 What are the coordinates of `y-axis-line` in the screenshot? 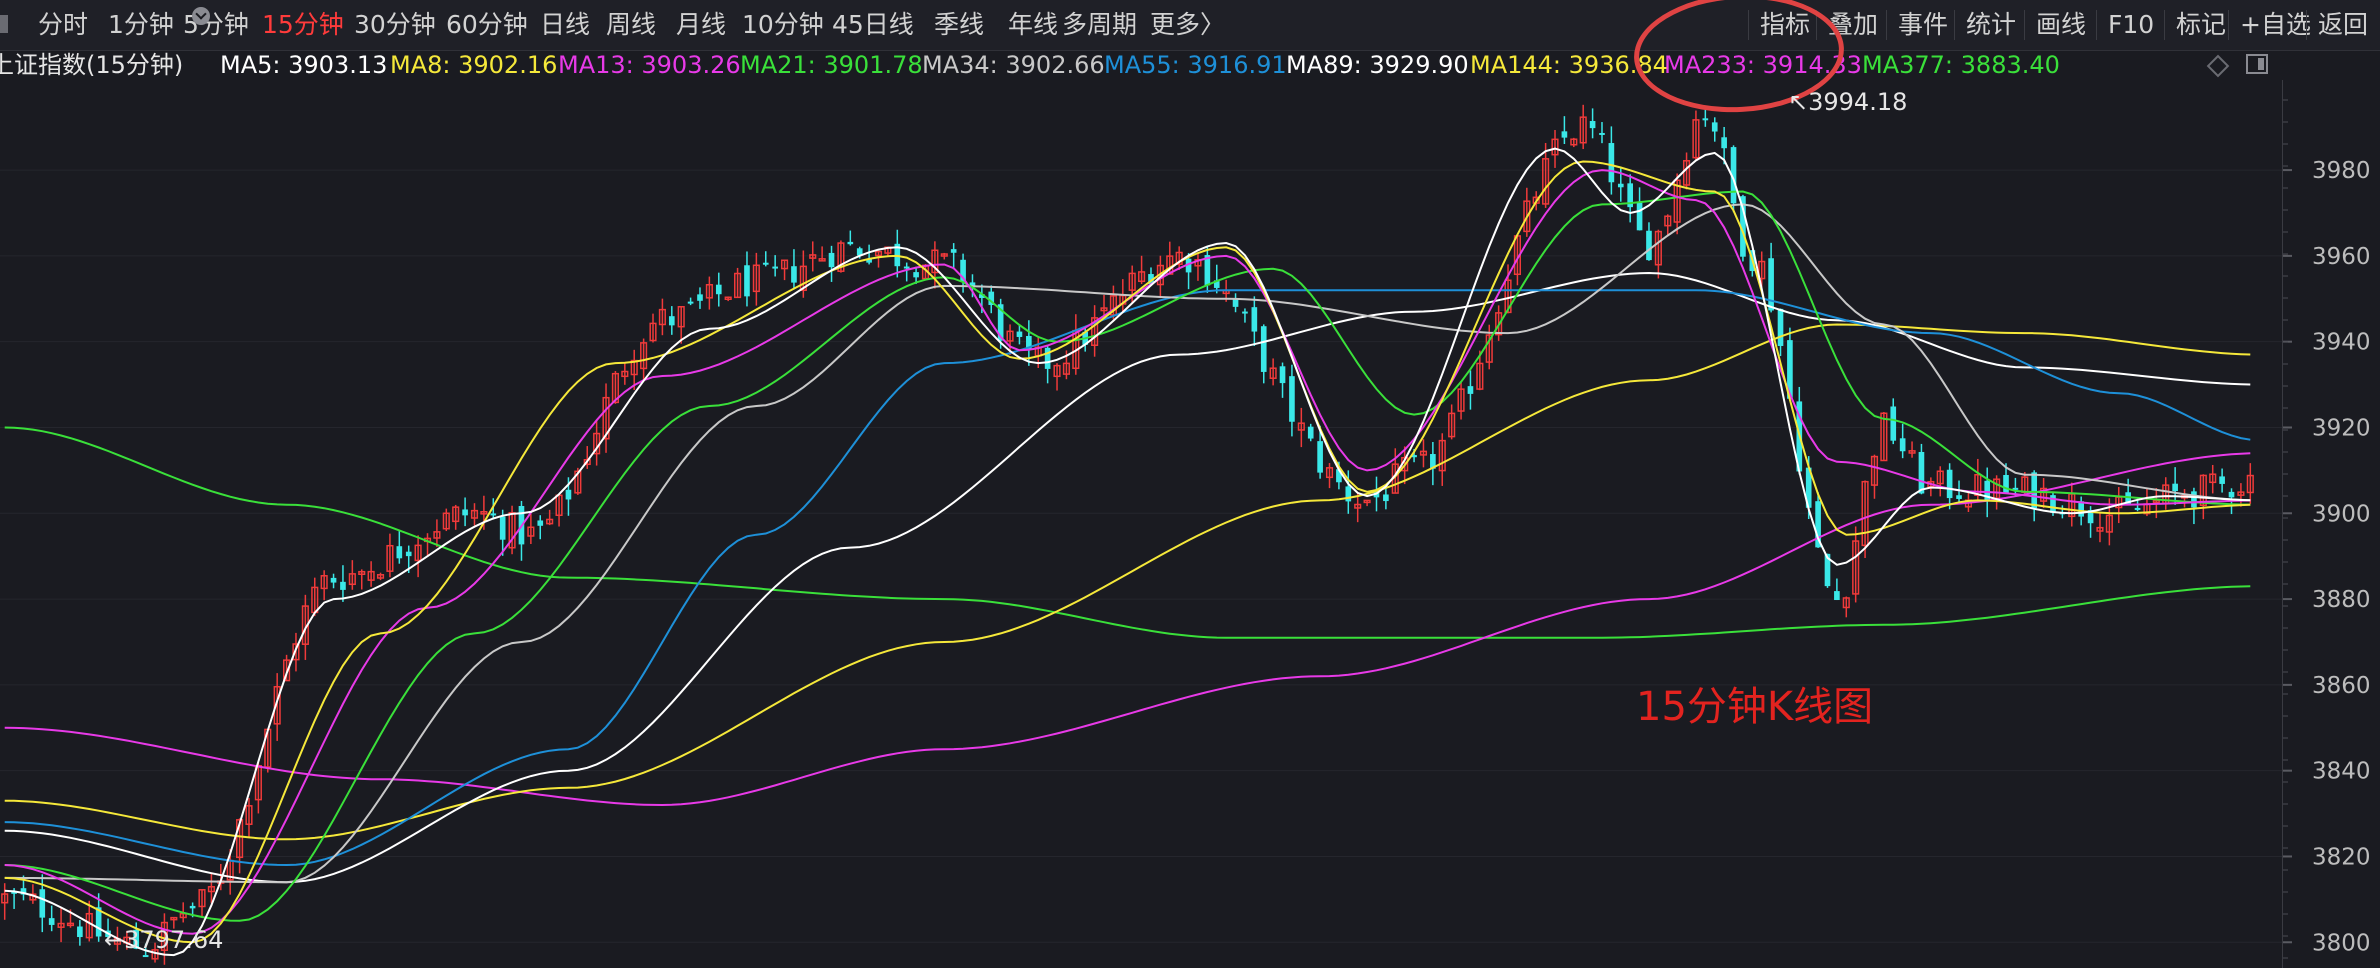 It's located at (2282, 524).